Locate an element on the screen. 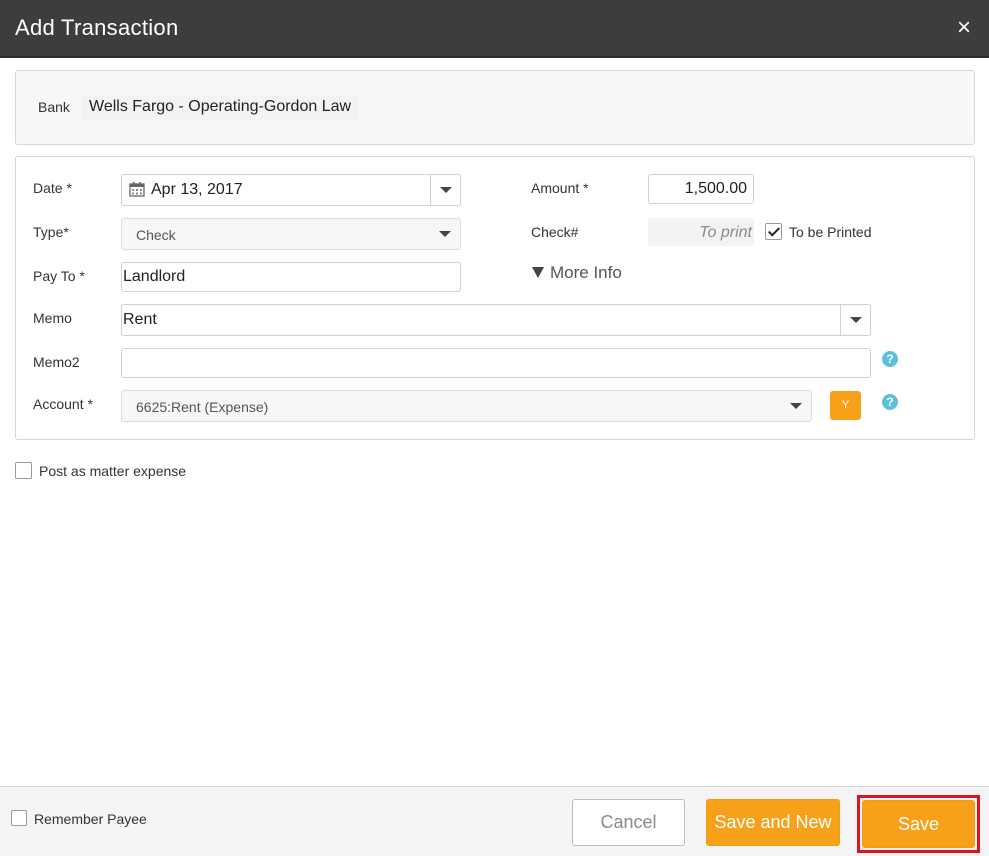  dialog-titlebar: Add Transaction × is located at coordinates (494, 29).